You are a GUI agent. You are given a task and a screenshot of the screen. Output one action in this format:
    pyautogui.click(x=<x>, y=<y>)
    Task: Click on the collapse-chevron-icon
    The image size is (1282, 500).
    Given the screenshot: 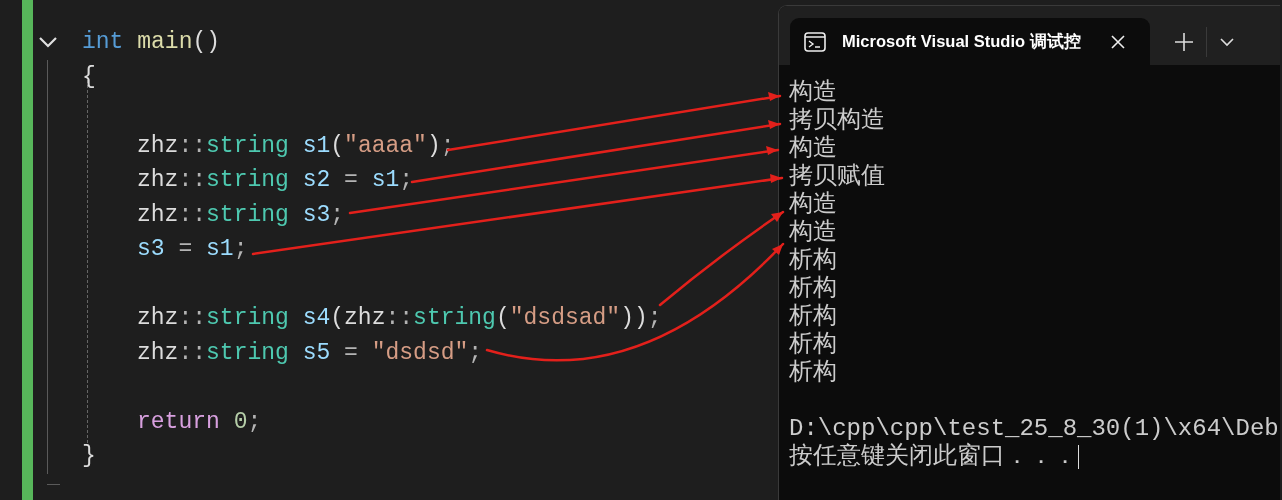 What is the action you would take?
    pyautogui.click(x=48, y=42)
    